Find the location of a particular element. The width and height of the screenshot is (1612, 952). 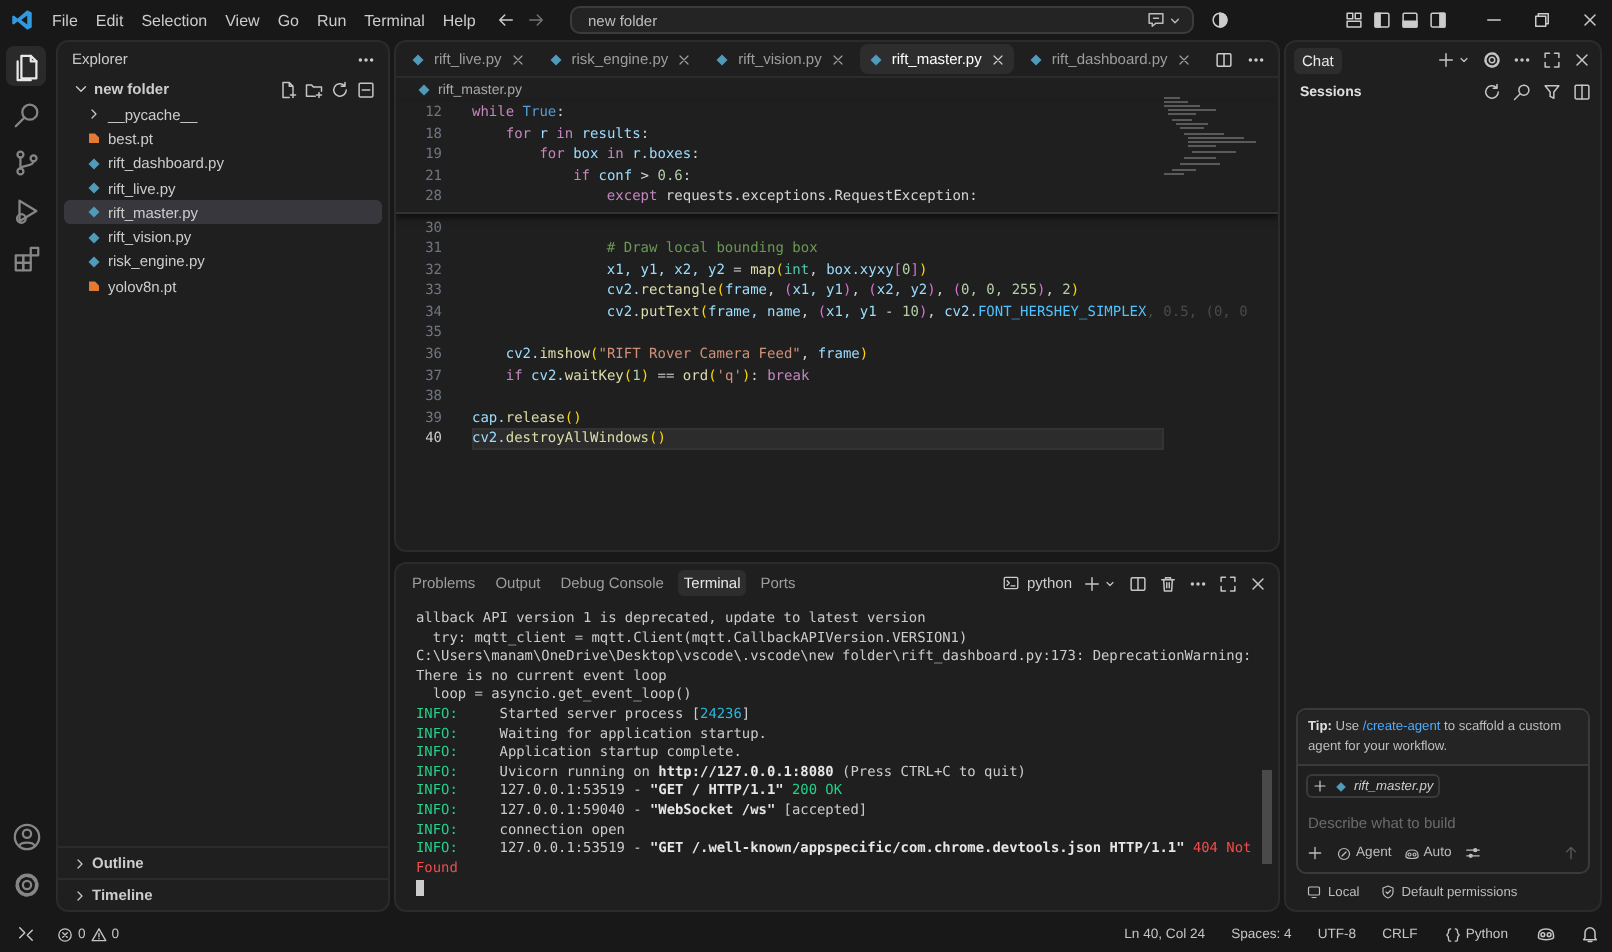

branch-icon is located at coordinates (26, 162).